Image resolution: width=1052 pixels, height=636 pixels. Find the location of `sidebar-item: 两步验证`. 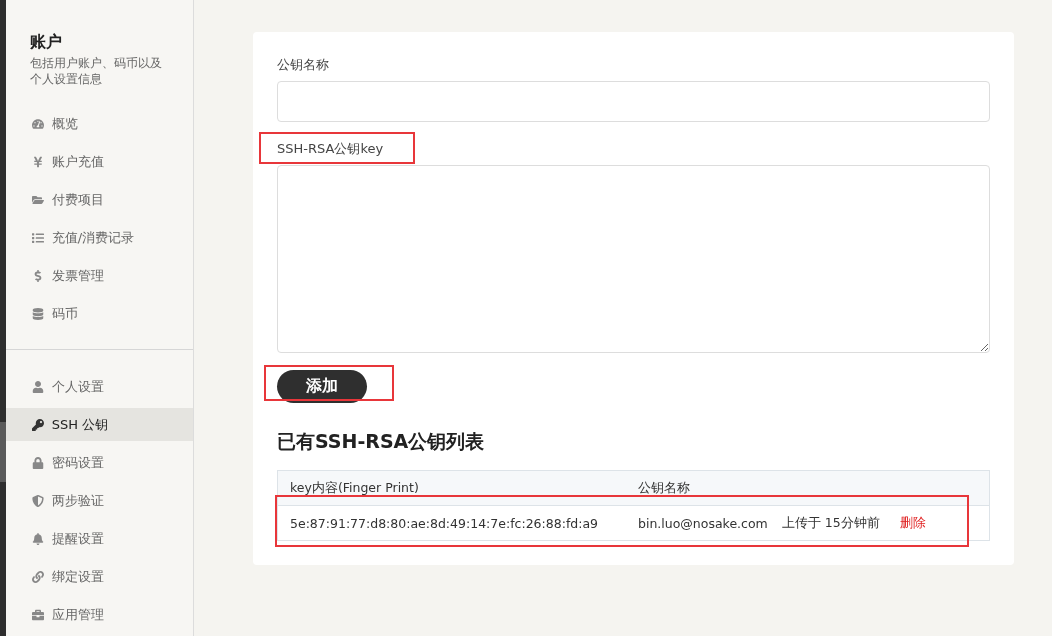

sidebar-item: 两步验证 is located at coordinates (99, 500).